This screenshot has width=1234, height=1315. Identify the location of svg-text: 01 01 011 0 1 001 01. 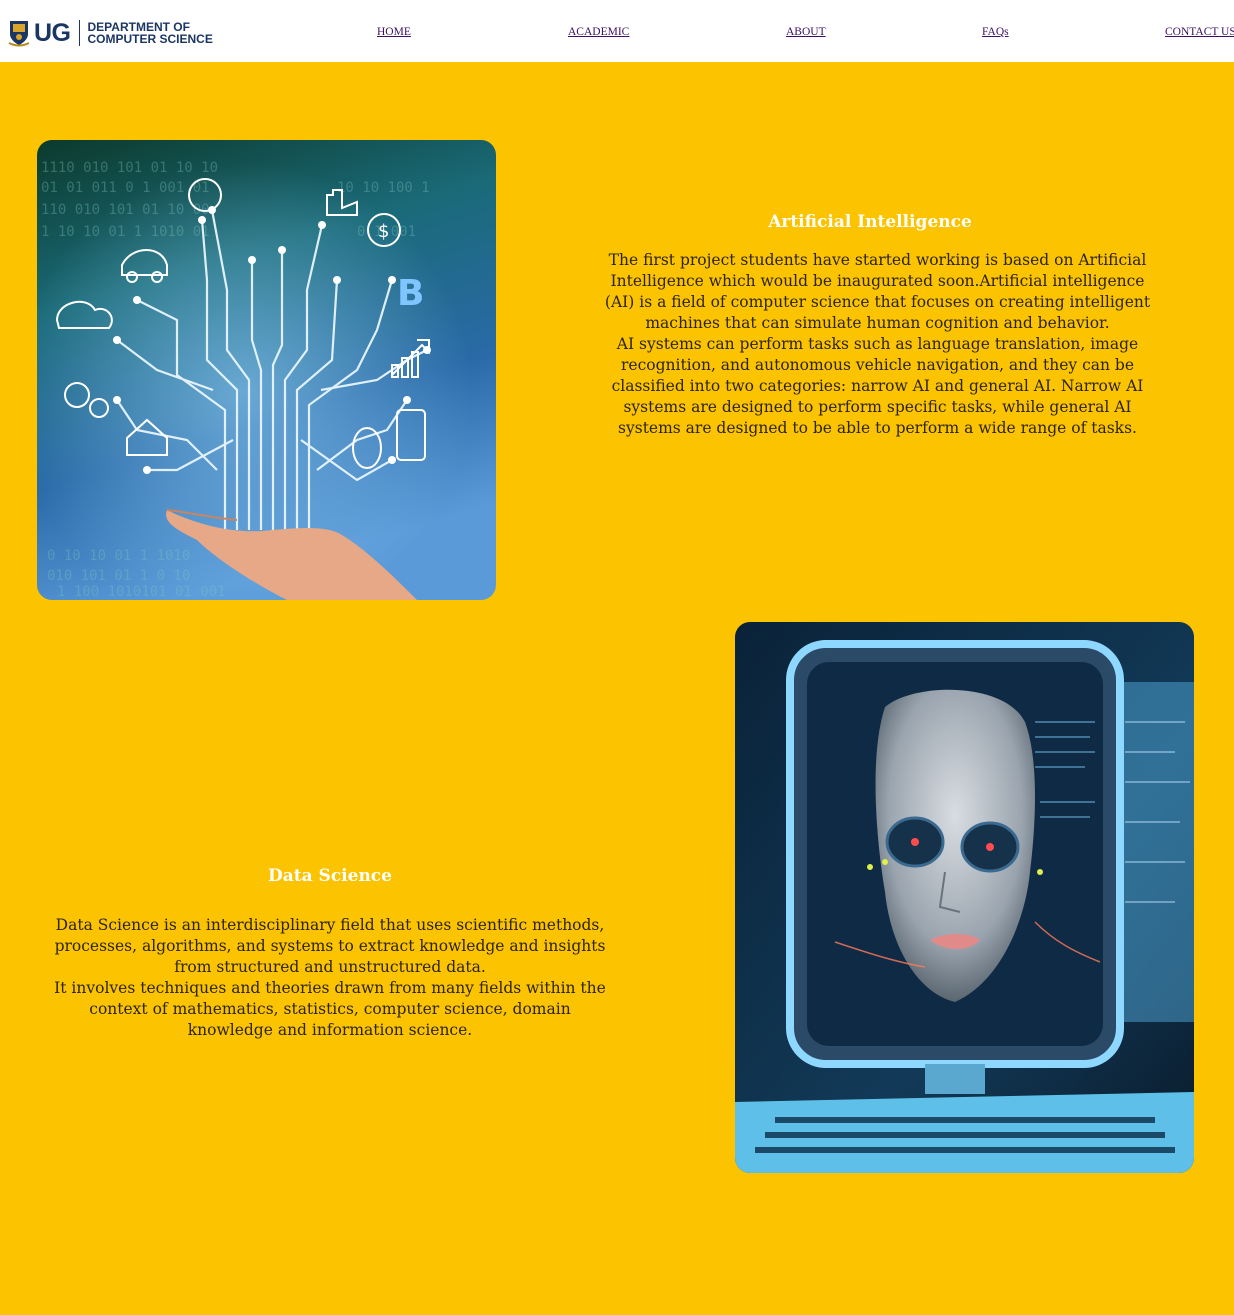
(125, 188).